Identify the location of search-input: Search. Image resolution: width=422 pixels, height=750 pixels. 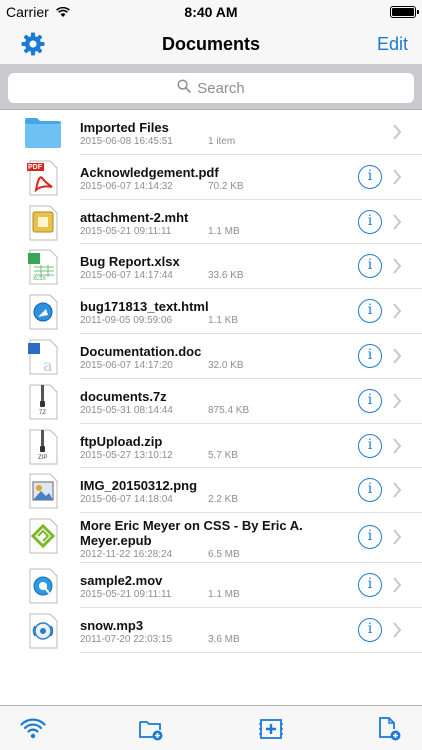
(211, 88).